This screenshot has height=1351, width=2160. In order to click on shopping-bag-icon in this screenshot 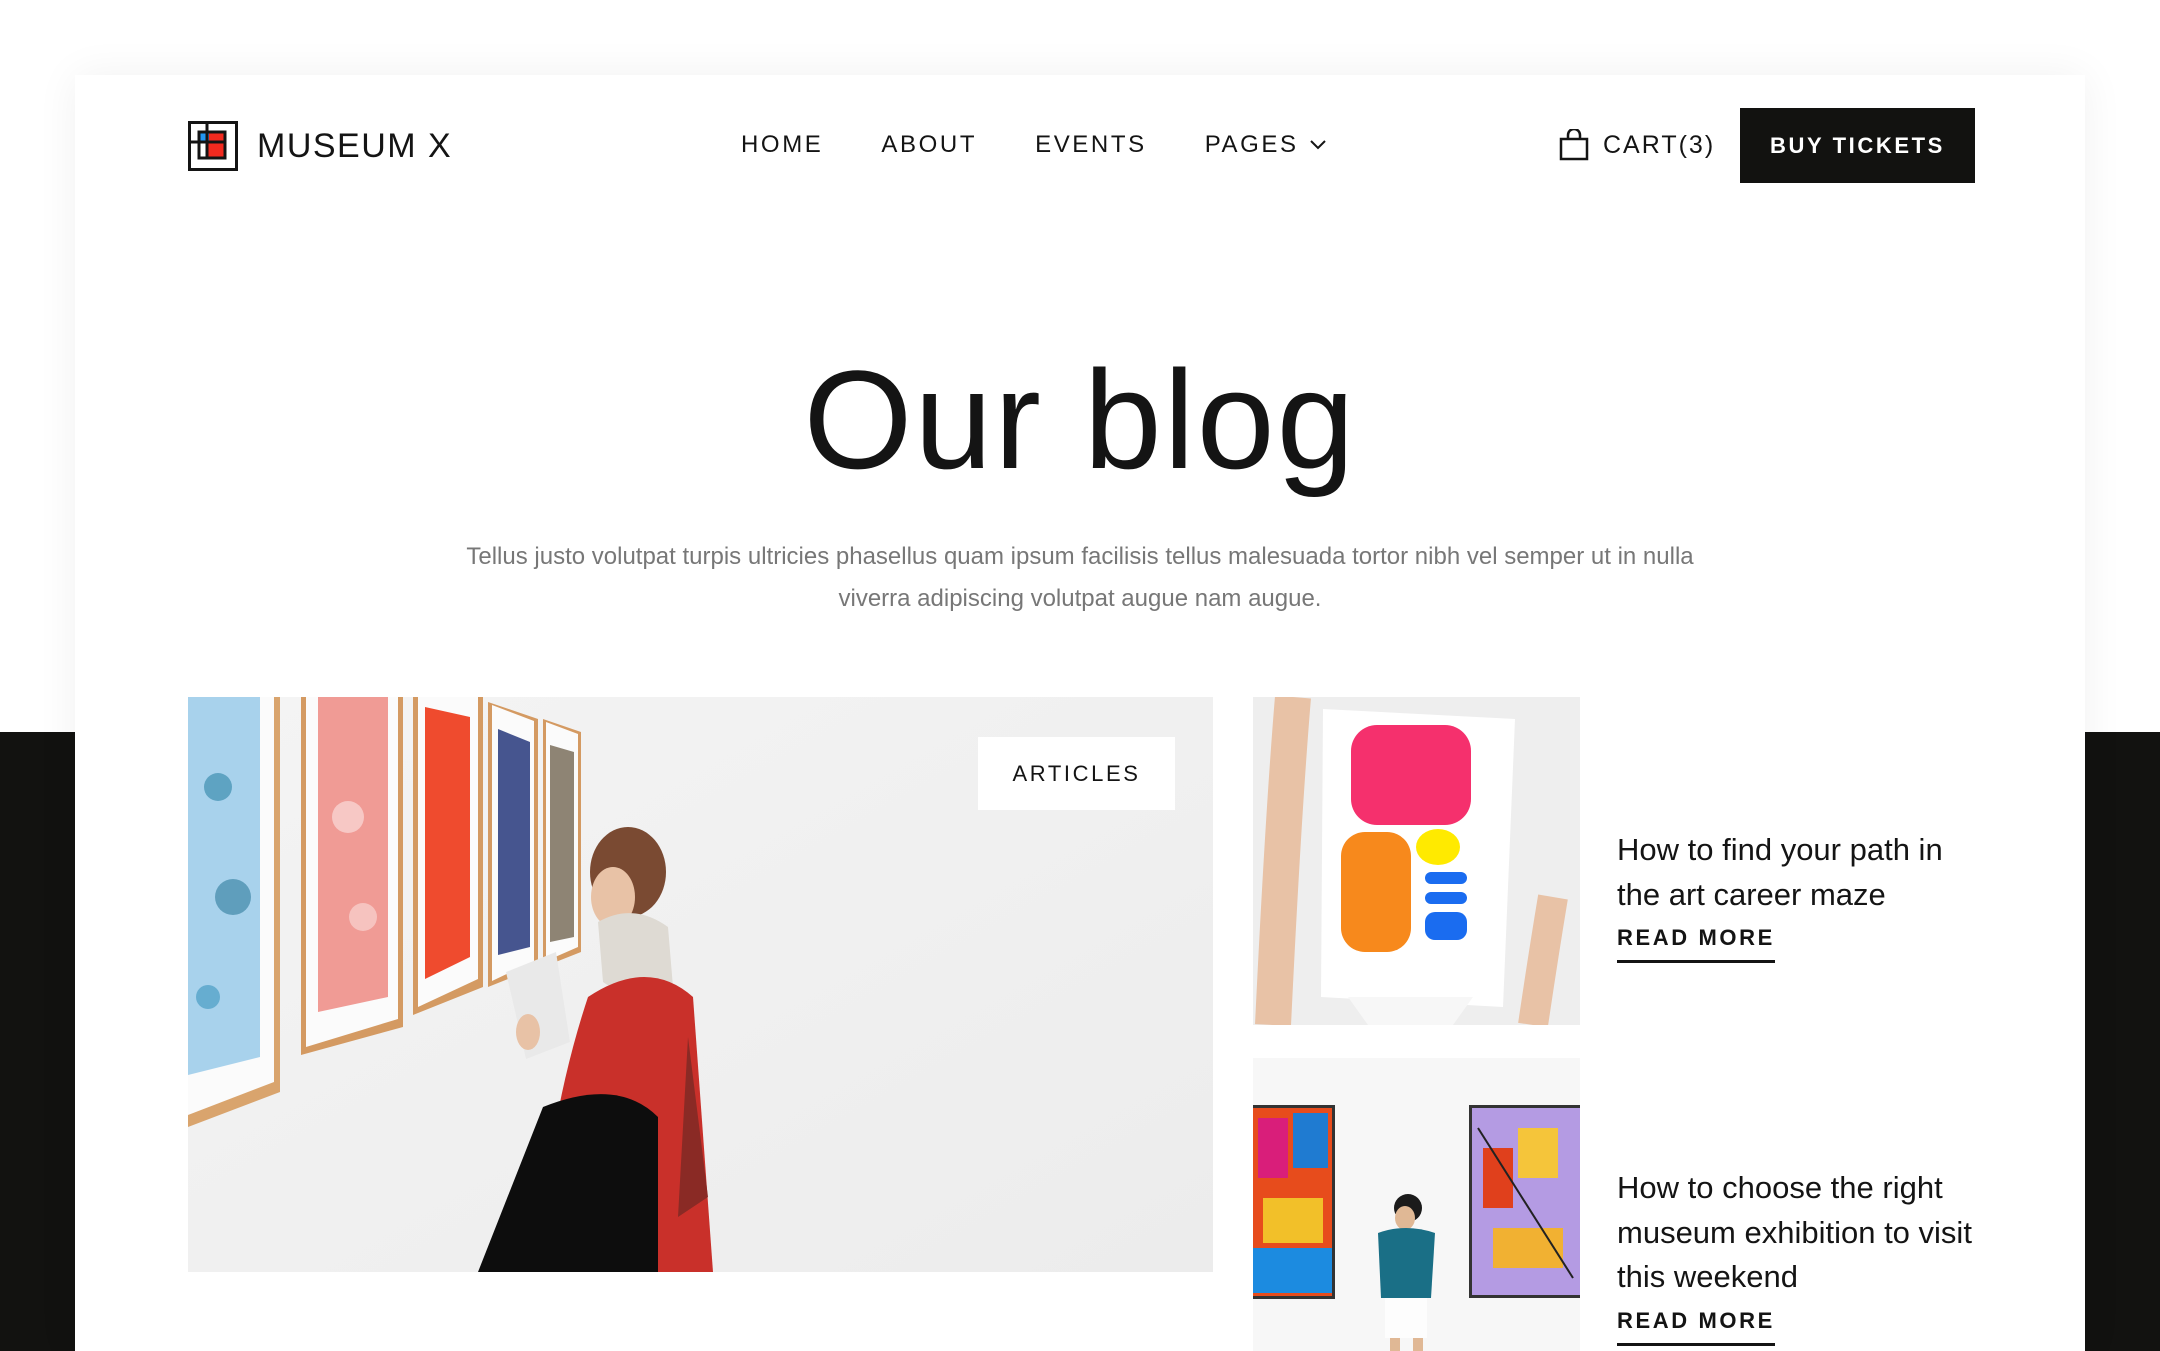, I will do `click(1574, 145)`.